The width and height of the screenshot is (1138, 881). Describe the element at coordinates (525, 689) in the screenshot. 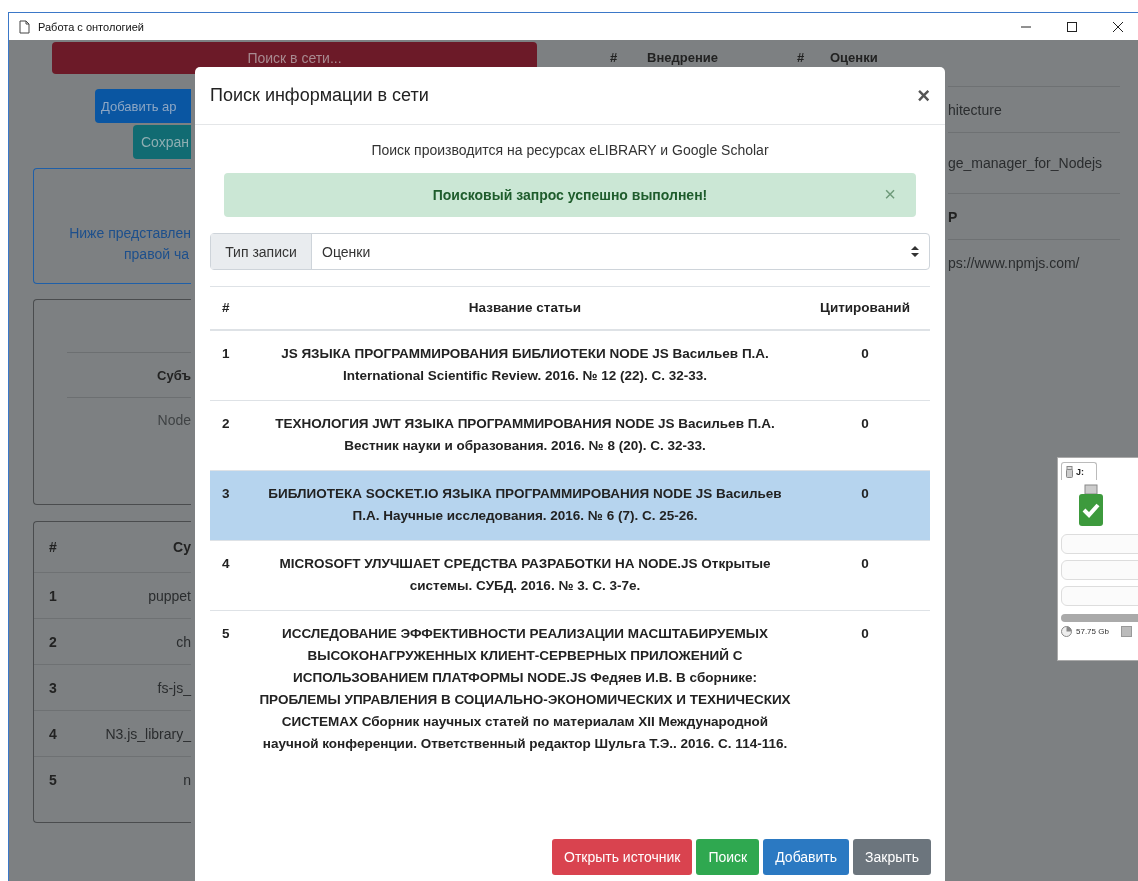

I see `table-cell-text: ИССЛЕДОВАНИЕ ЭФФЕКТИВНОСТИ РЕАЛИЗАЦИИ МАСШТАБИРУЕМЫХ ВЫСОКОНАГРУЖЕННЫХ КЛИЕНТ-СЕРВЕРНЫХ ПРИЛОЖЕНИЙ С ИСПОЛЬЗОВАНИЕМ ПЛАТФОРМЫ NODE.JS Федяев И.В. В сборнике: ПРОБЛЕМЫ УПРАВЛЕНИЯ В СОЦИАЛЬНО-ЭКОНОМИЧЕСКИХ И ТЕХНИЧЕСКИХ СИСТЕМАХ Сборник научных статей по материалам XII Международной научной конференции. Ответственный редактор Шульга Т.Э.. 2016. С. 114-116.` at that location.